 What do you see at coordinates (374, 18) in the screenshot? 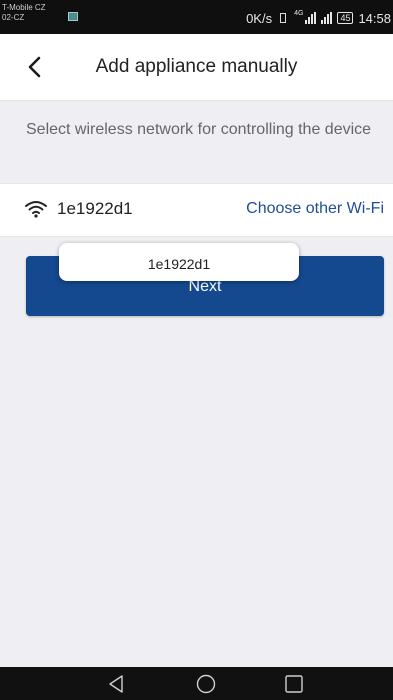
I see `clock: 14:58` at bounding box center [374, 18].